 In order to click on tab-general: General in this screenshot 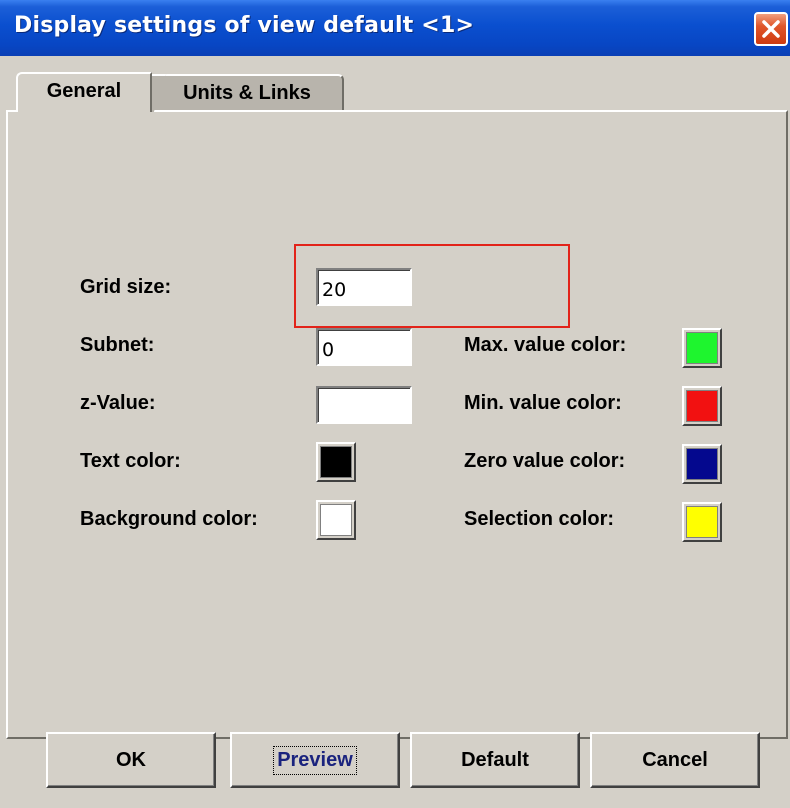, I will do `click(84, 92)`.